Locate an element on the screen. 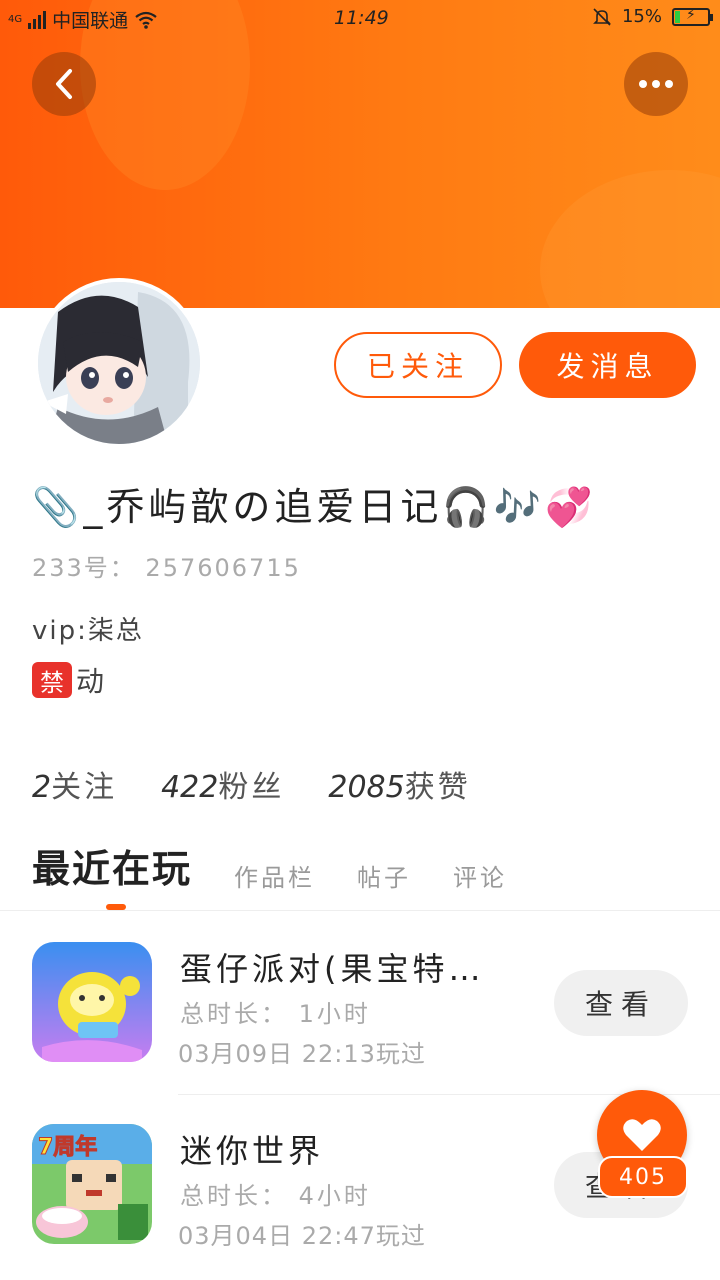 The image size is (720, 1280). bio-line-1: vip:柒总 is located at coordinates (88, 631).